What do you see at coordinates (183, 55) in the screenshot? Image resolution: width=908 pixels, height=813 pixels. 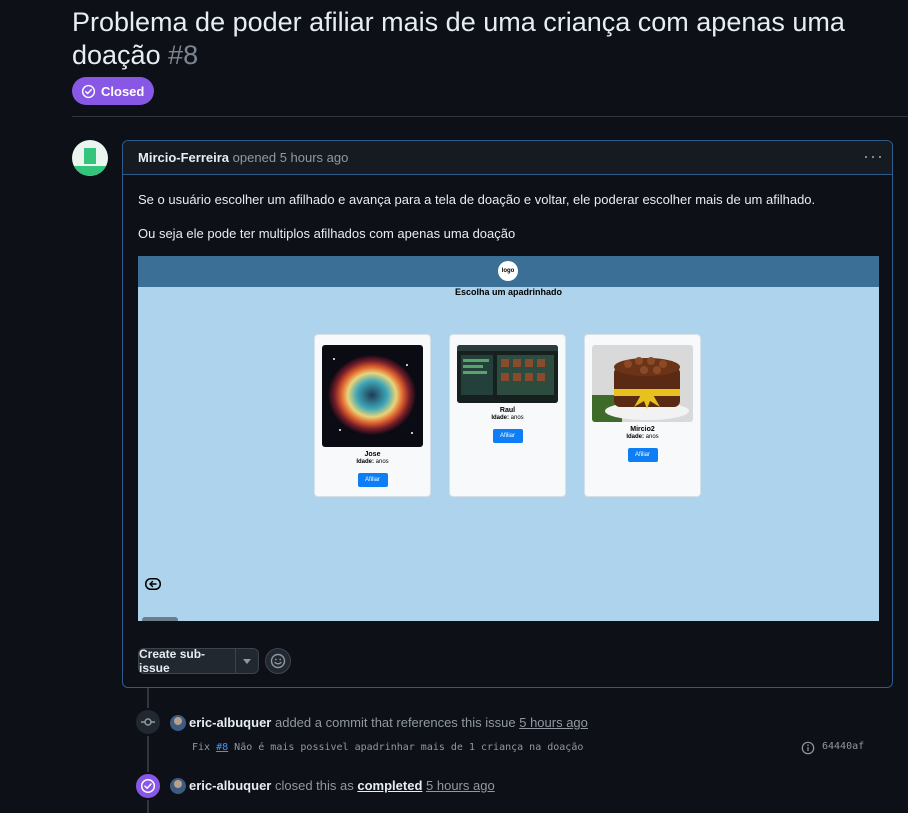 I see `issue-number: #8` at bounding box center [183, 55].